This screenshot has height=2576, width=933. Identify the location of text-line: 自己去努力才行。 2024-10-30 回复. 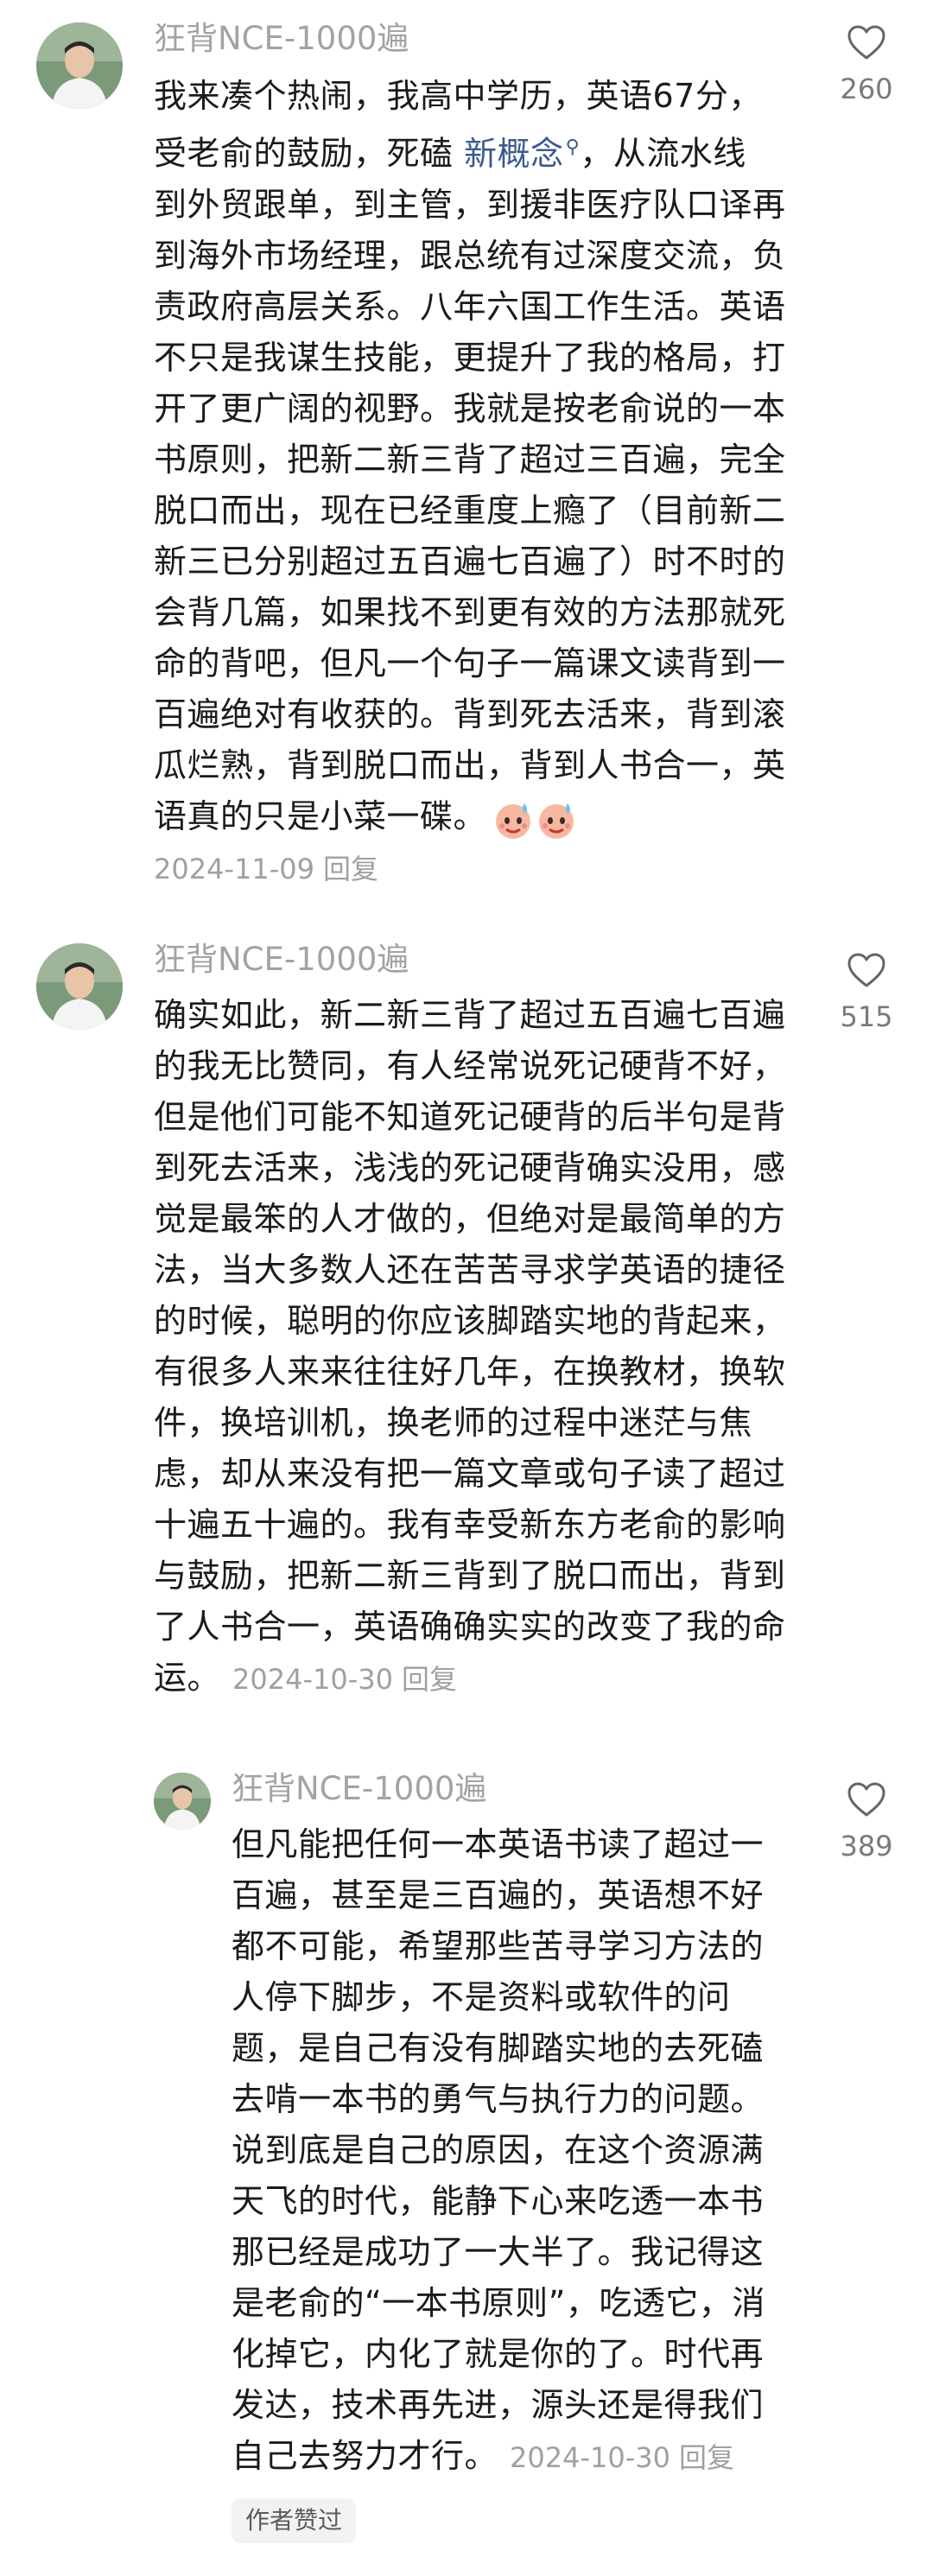
(517, 2457).